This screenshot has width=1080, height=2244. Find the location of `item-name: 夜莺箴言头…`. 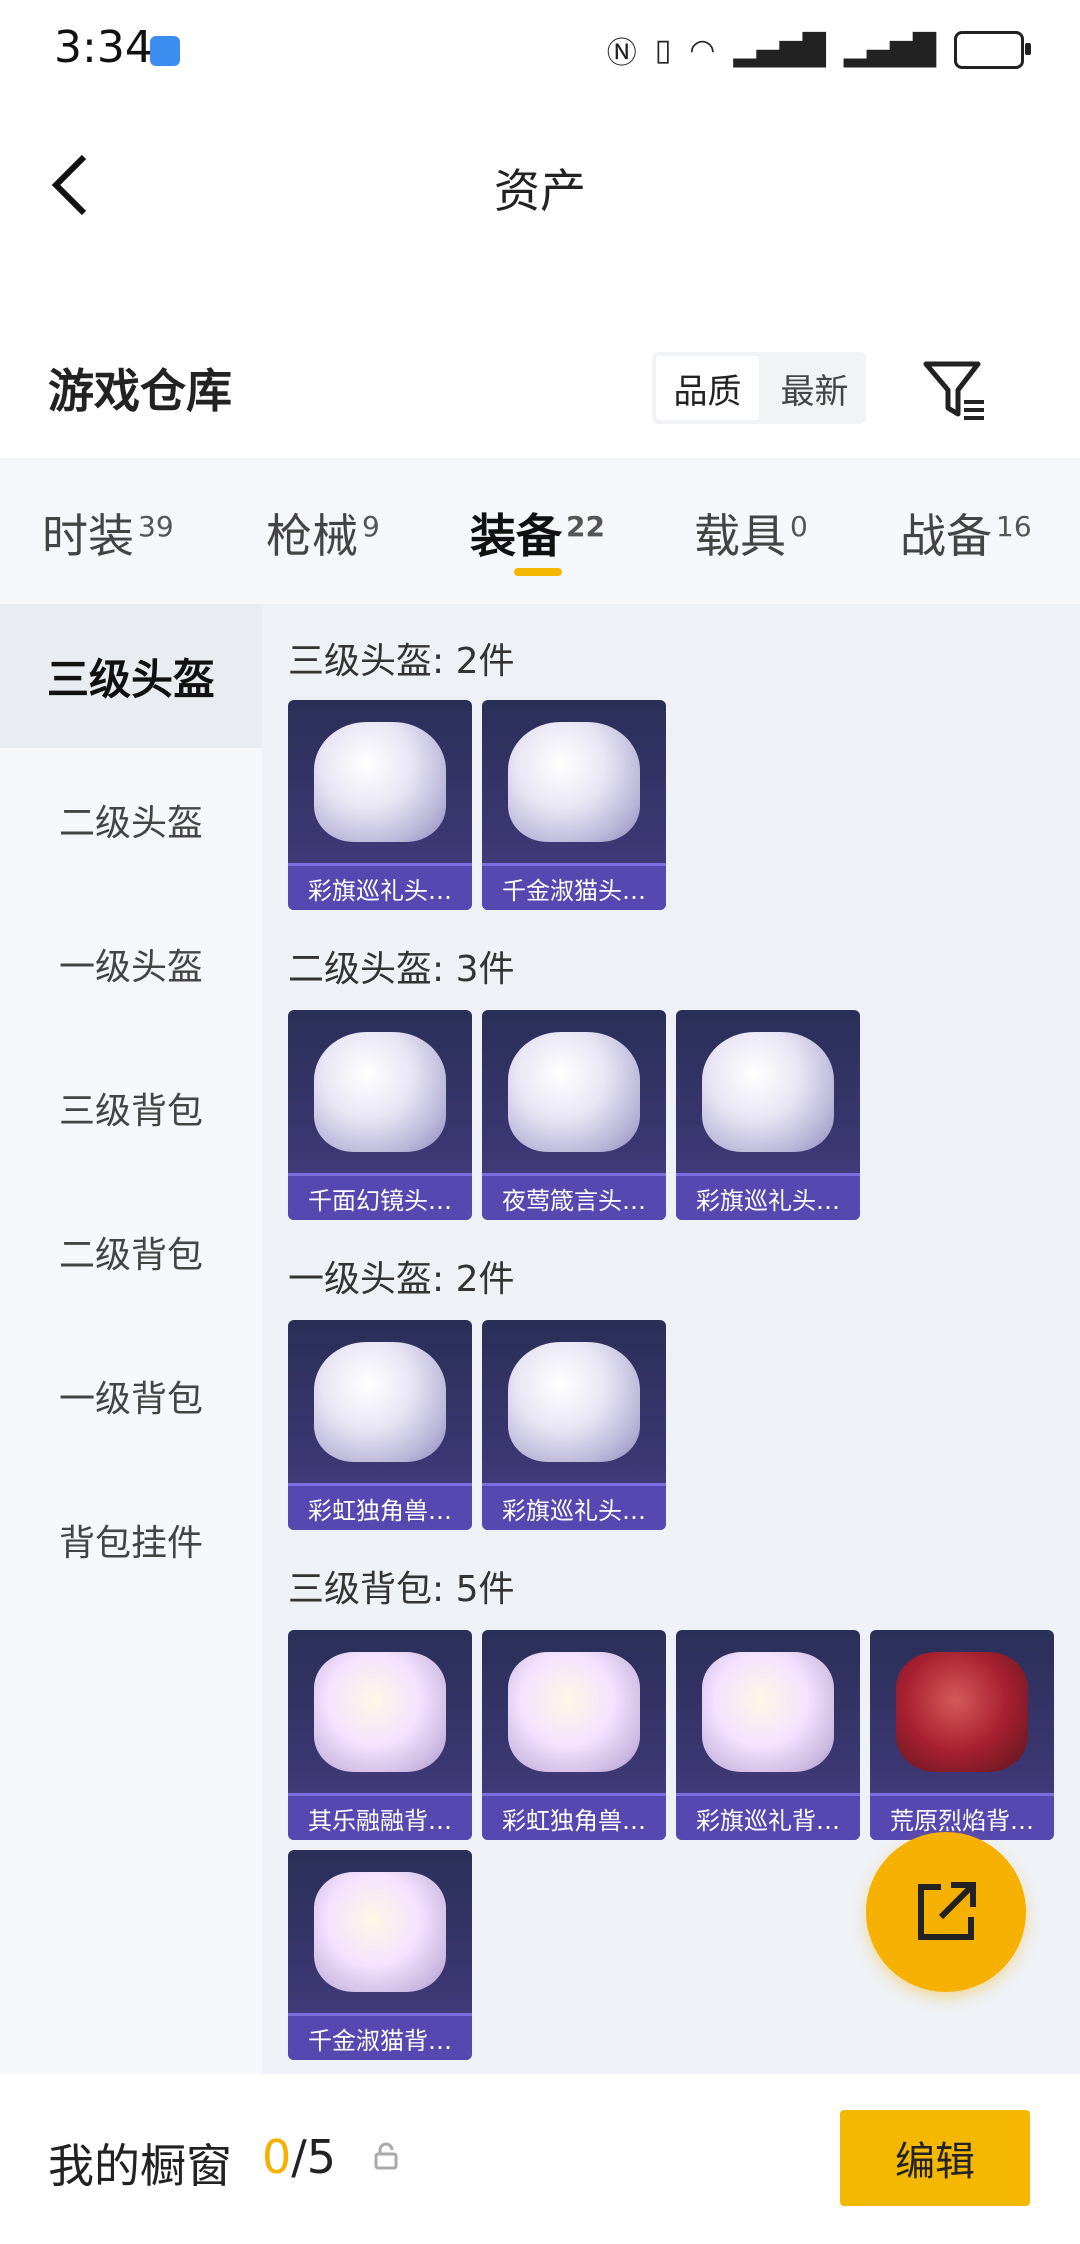

item-name: 夜莺箴言头… is located at coordinates (574, 1196).